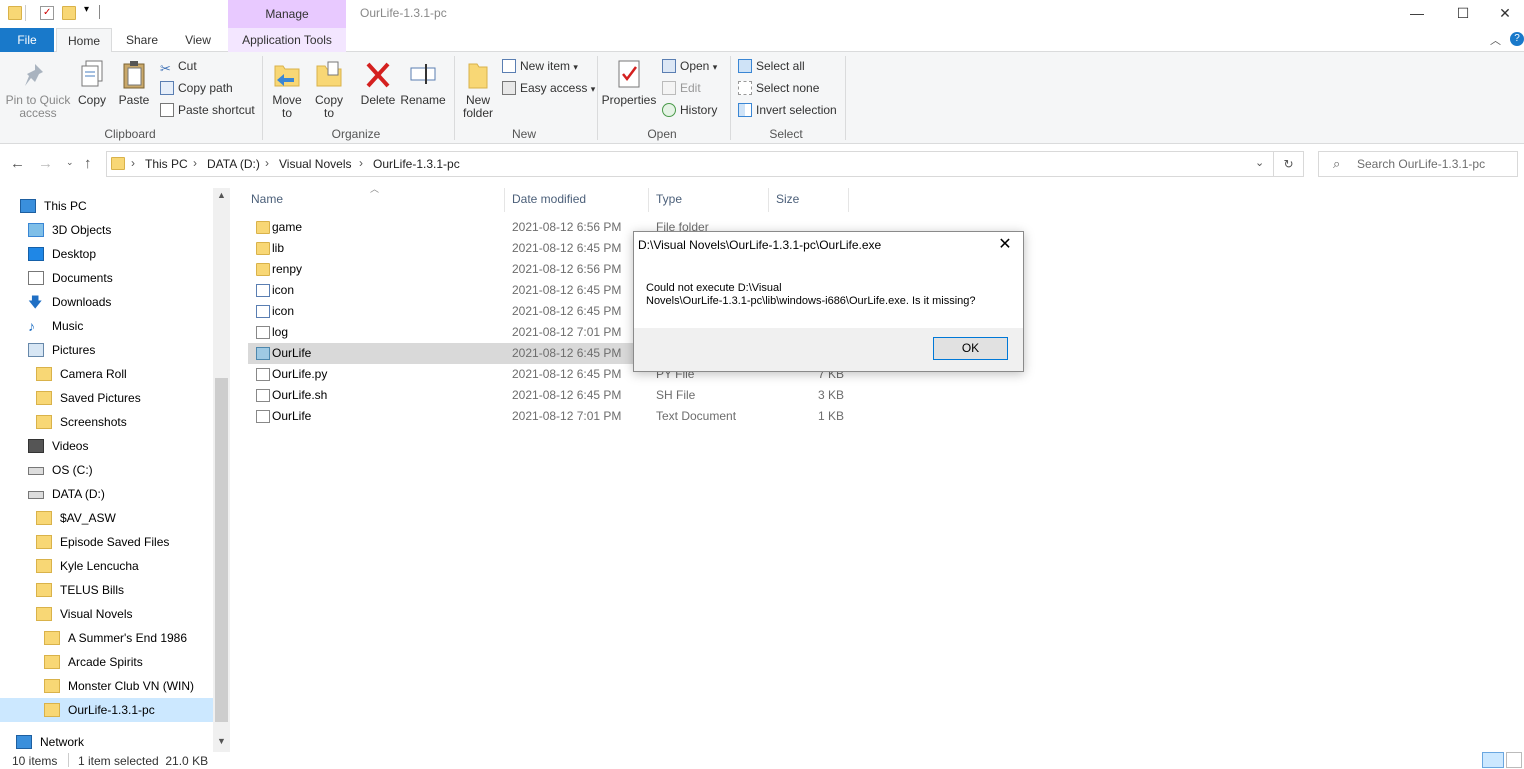 The height and width of the screenshot is (769, 1524). Describe the element at coordinates (106, 742) in the screenshot. I see `nav-item-network: Network` at that location.